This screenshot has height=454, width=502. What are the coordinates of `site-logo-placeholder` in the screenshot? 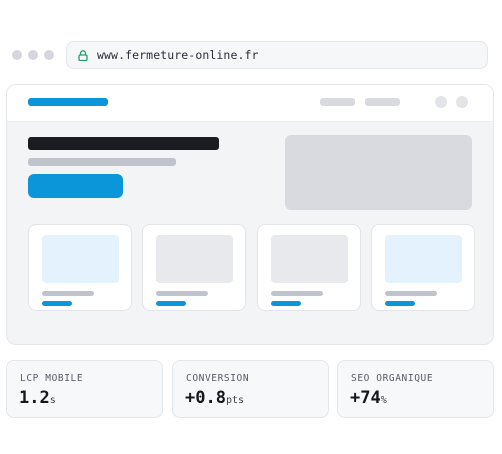 It's located at (68, 102).